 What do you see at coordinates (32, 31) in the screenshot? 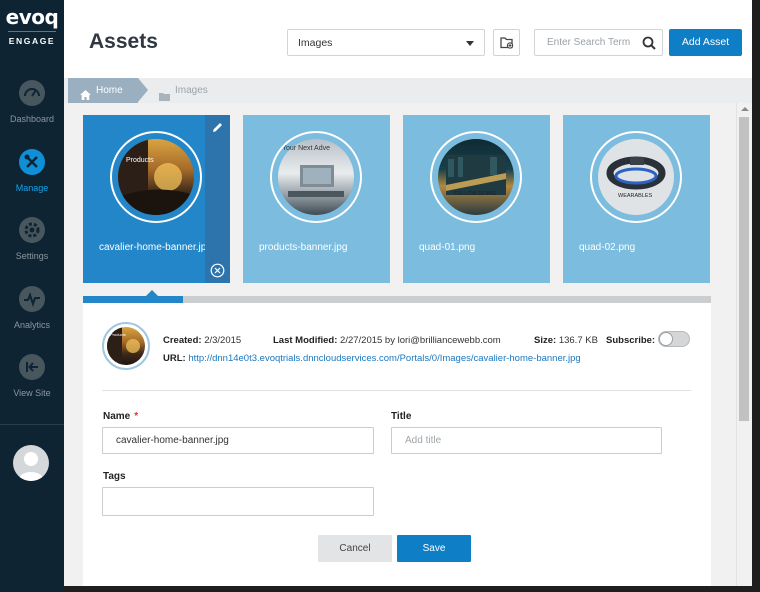
I see `logo-divider` at bounding box center [32, 31].